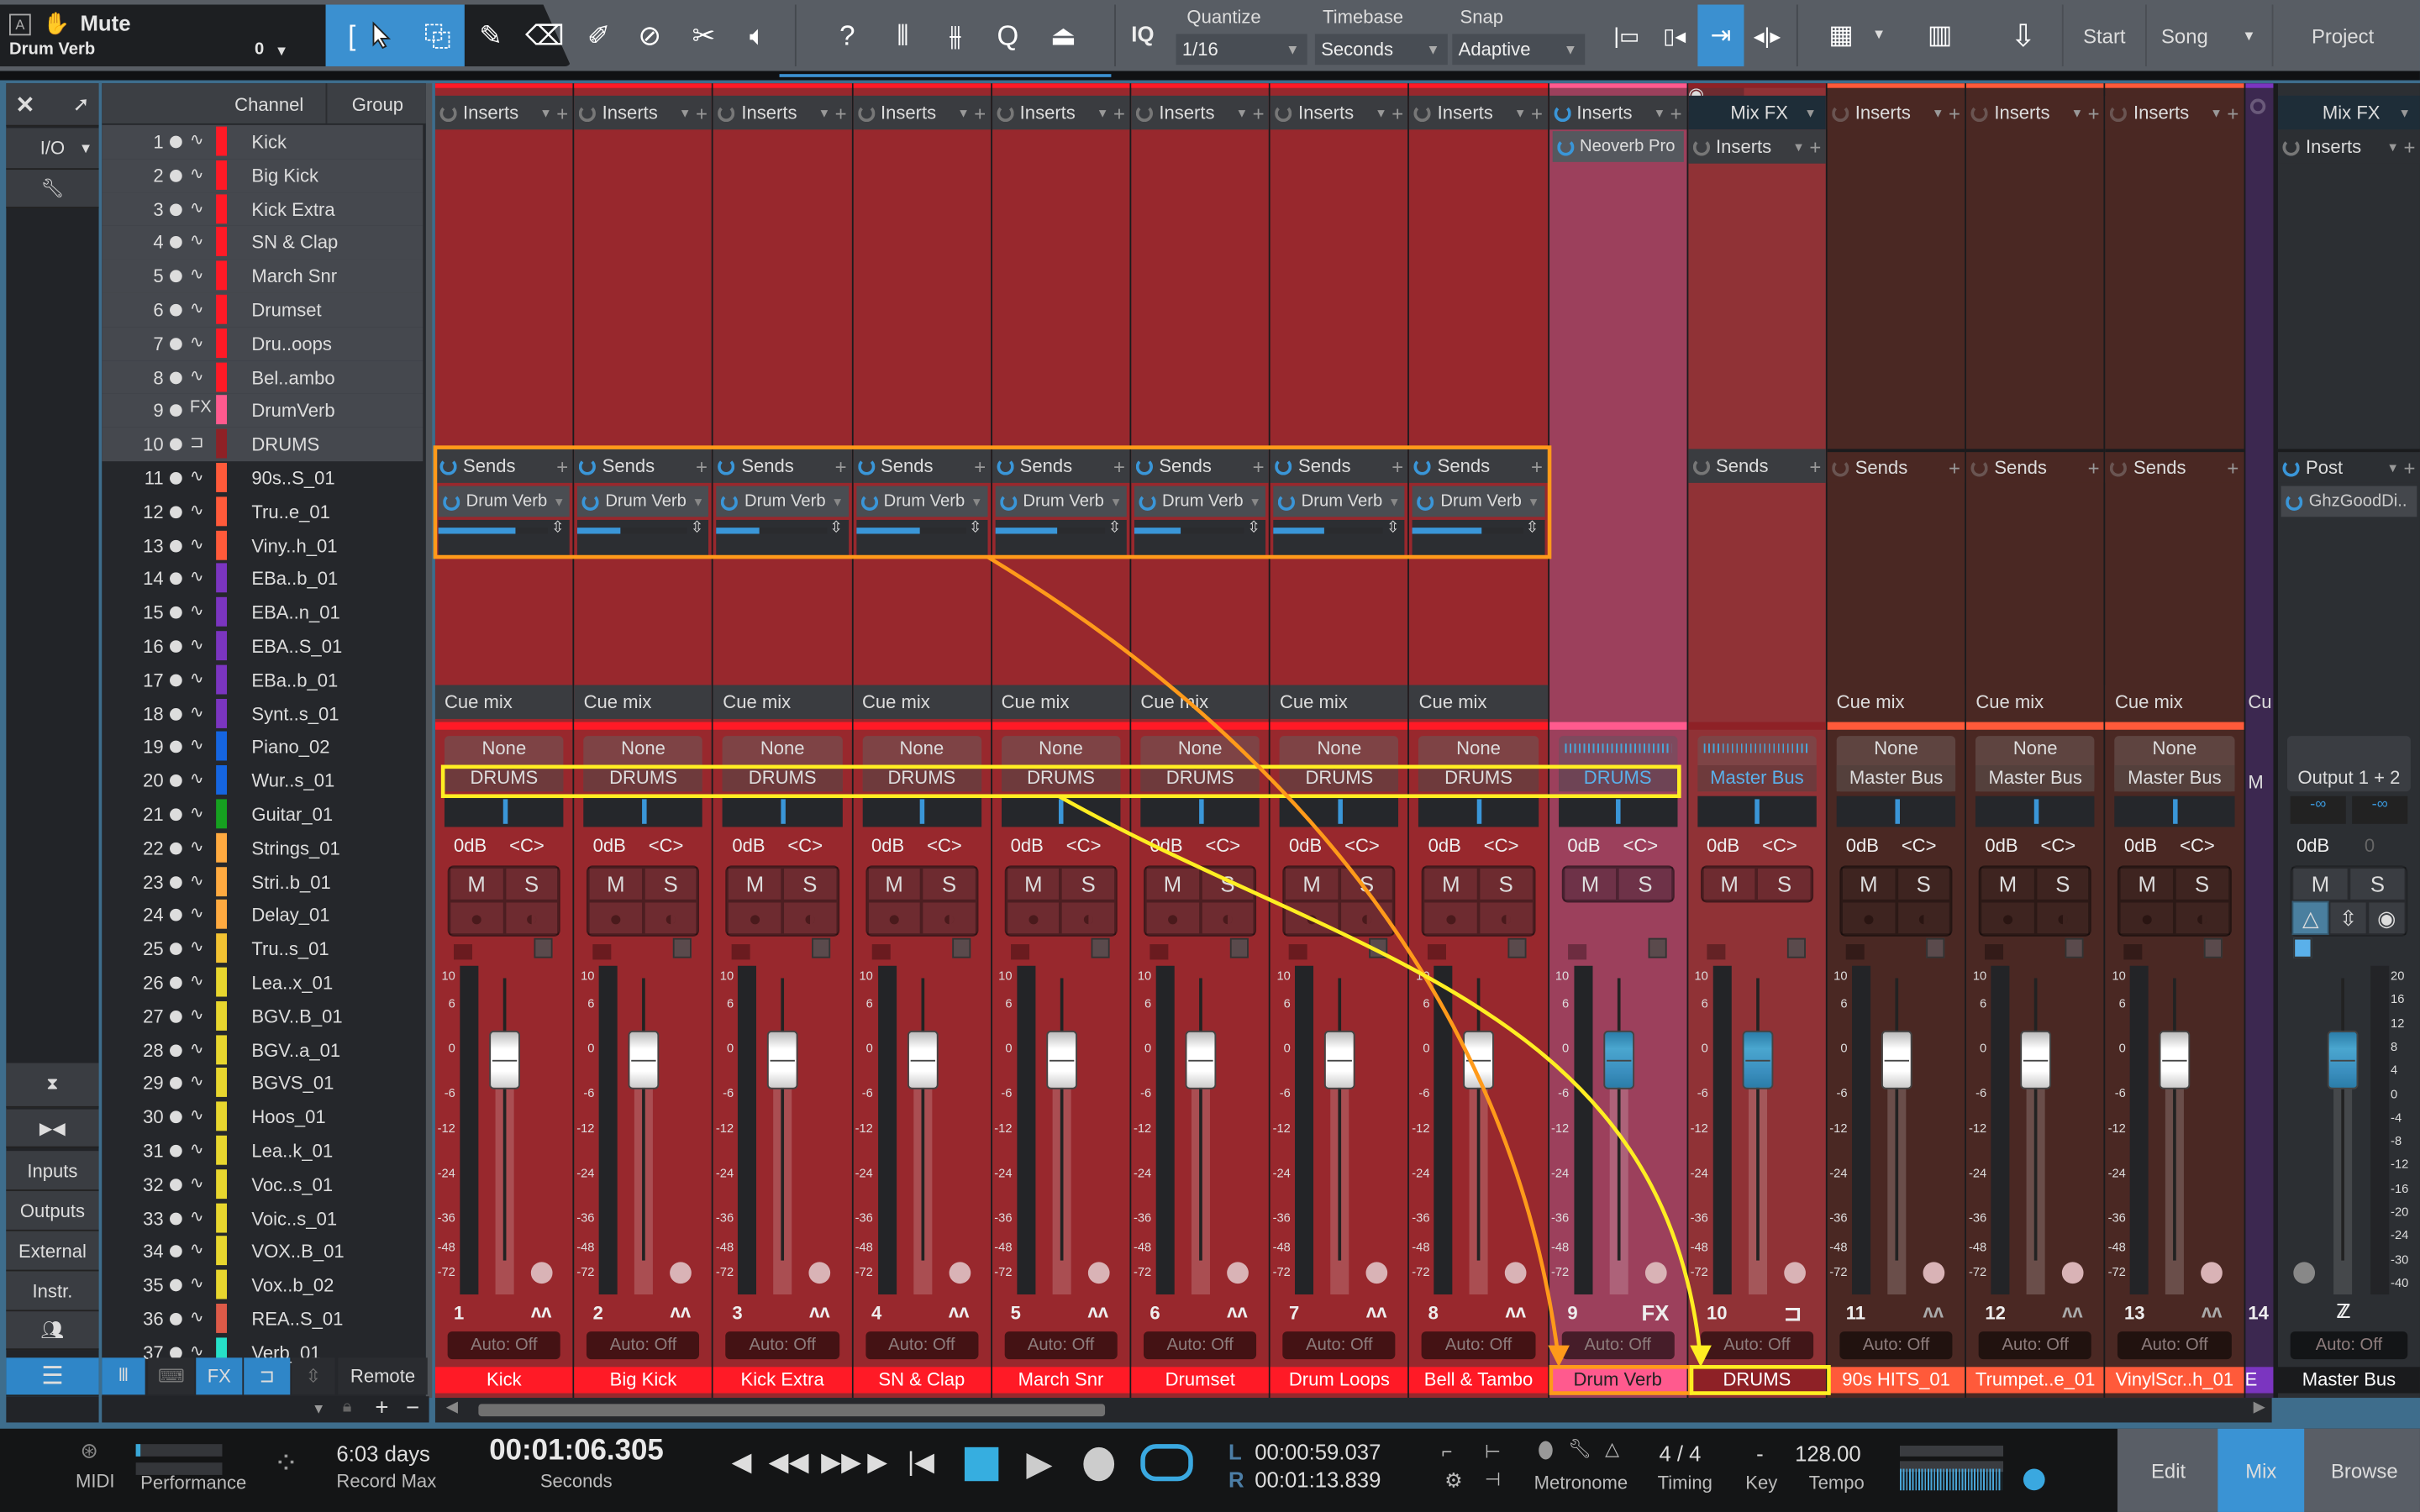  What do you see at coordinates (1760, 1380) in the screenshot?
I see `drums-label-highlight` at bounding box center [1760, 1380].